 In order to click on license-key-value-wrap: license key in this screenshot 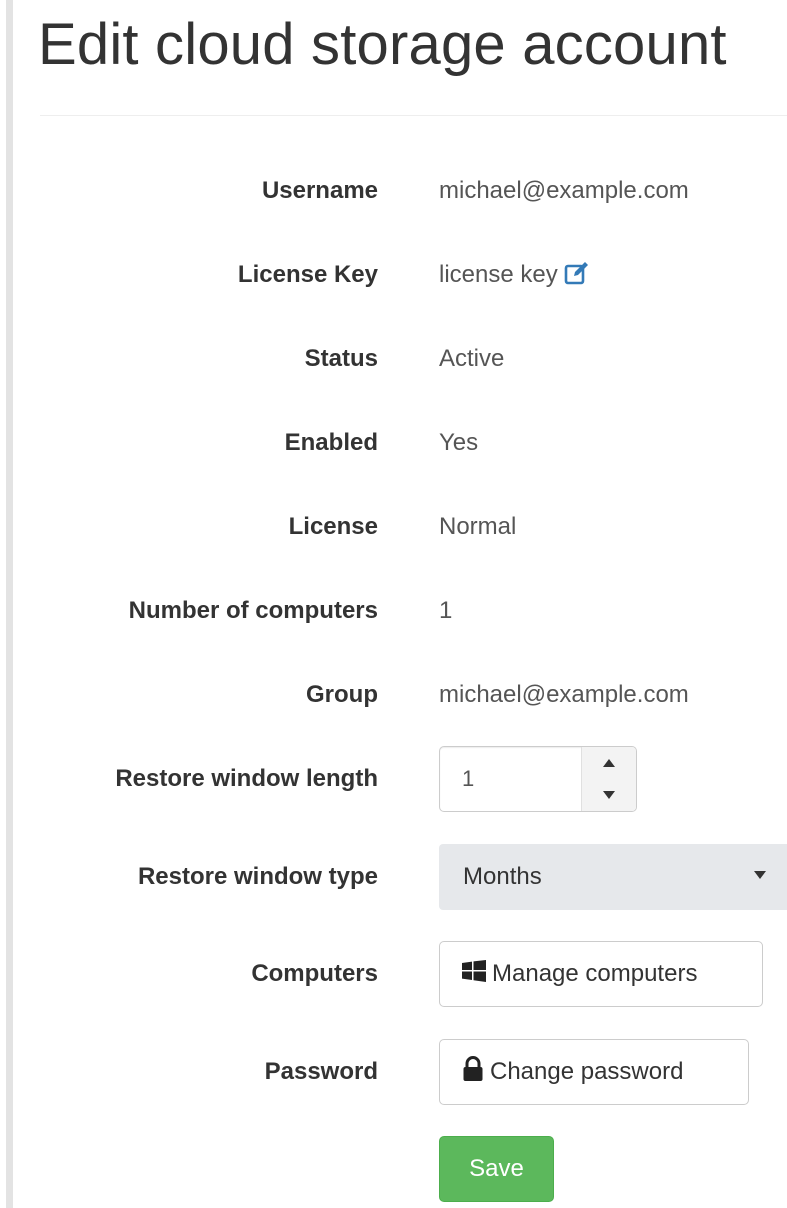, I will do `click(514, 275)`.